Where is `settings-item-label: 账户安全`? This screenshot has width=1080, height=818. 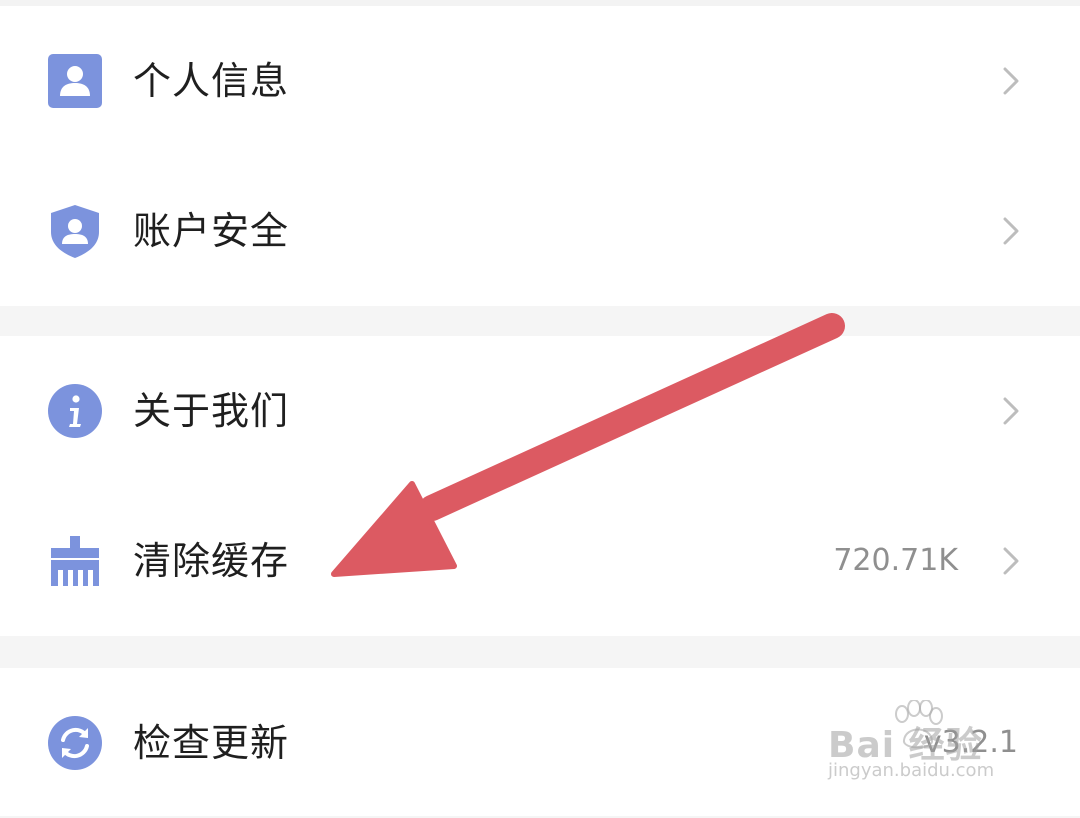 settings-item-label: 账户安全 is located at coordinates (211, 231).